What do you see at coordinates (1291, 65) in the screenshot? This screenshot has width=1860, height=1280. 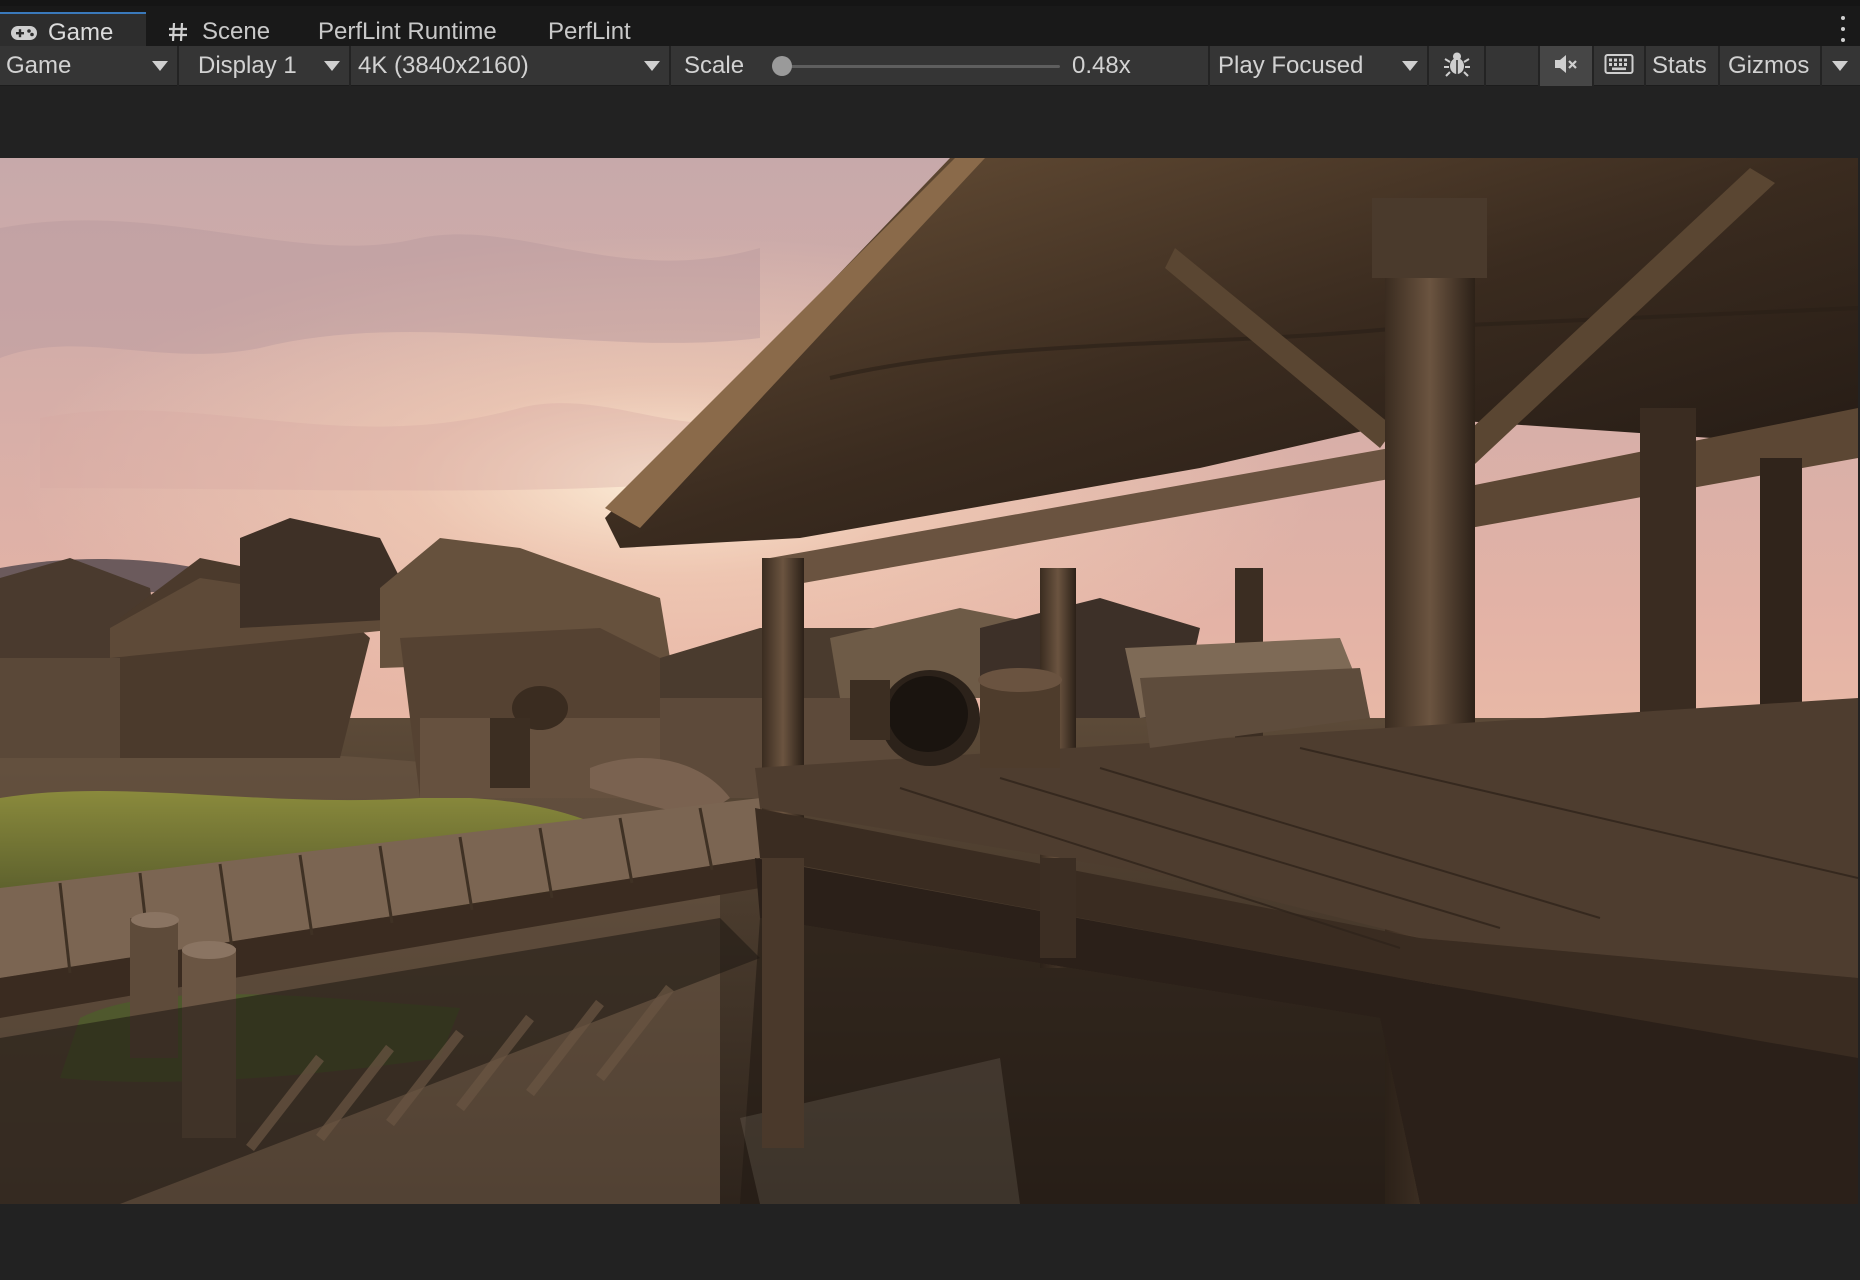 I see `play-mode-value: Play Focused` at bounding box center [1291, 65].